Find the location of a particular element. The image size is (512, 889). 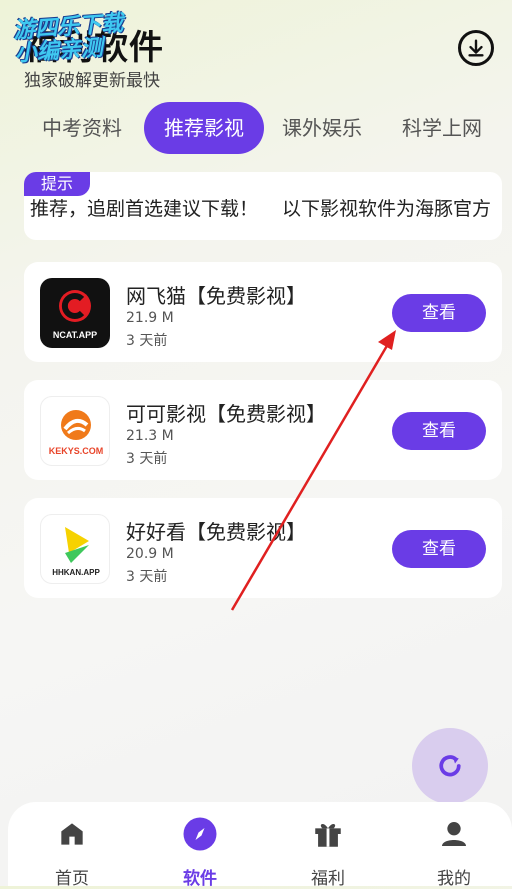

app-size: 21.3 M is located at coordinates (150, 436).